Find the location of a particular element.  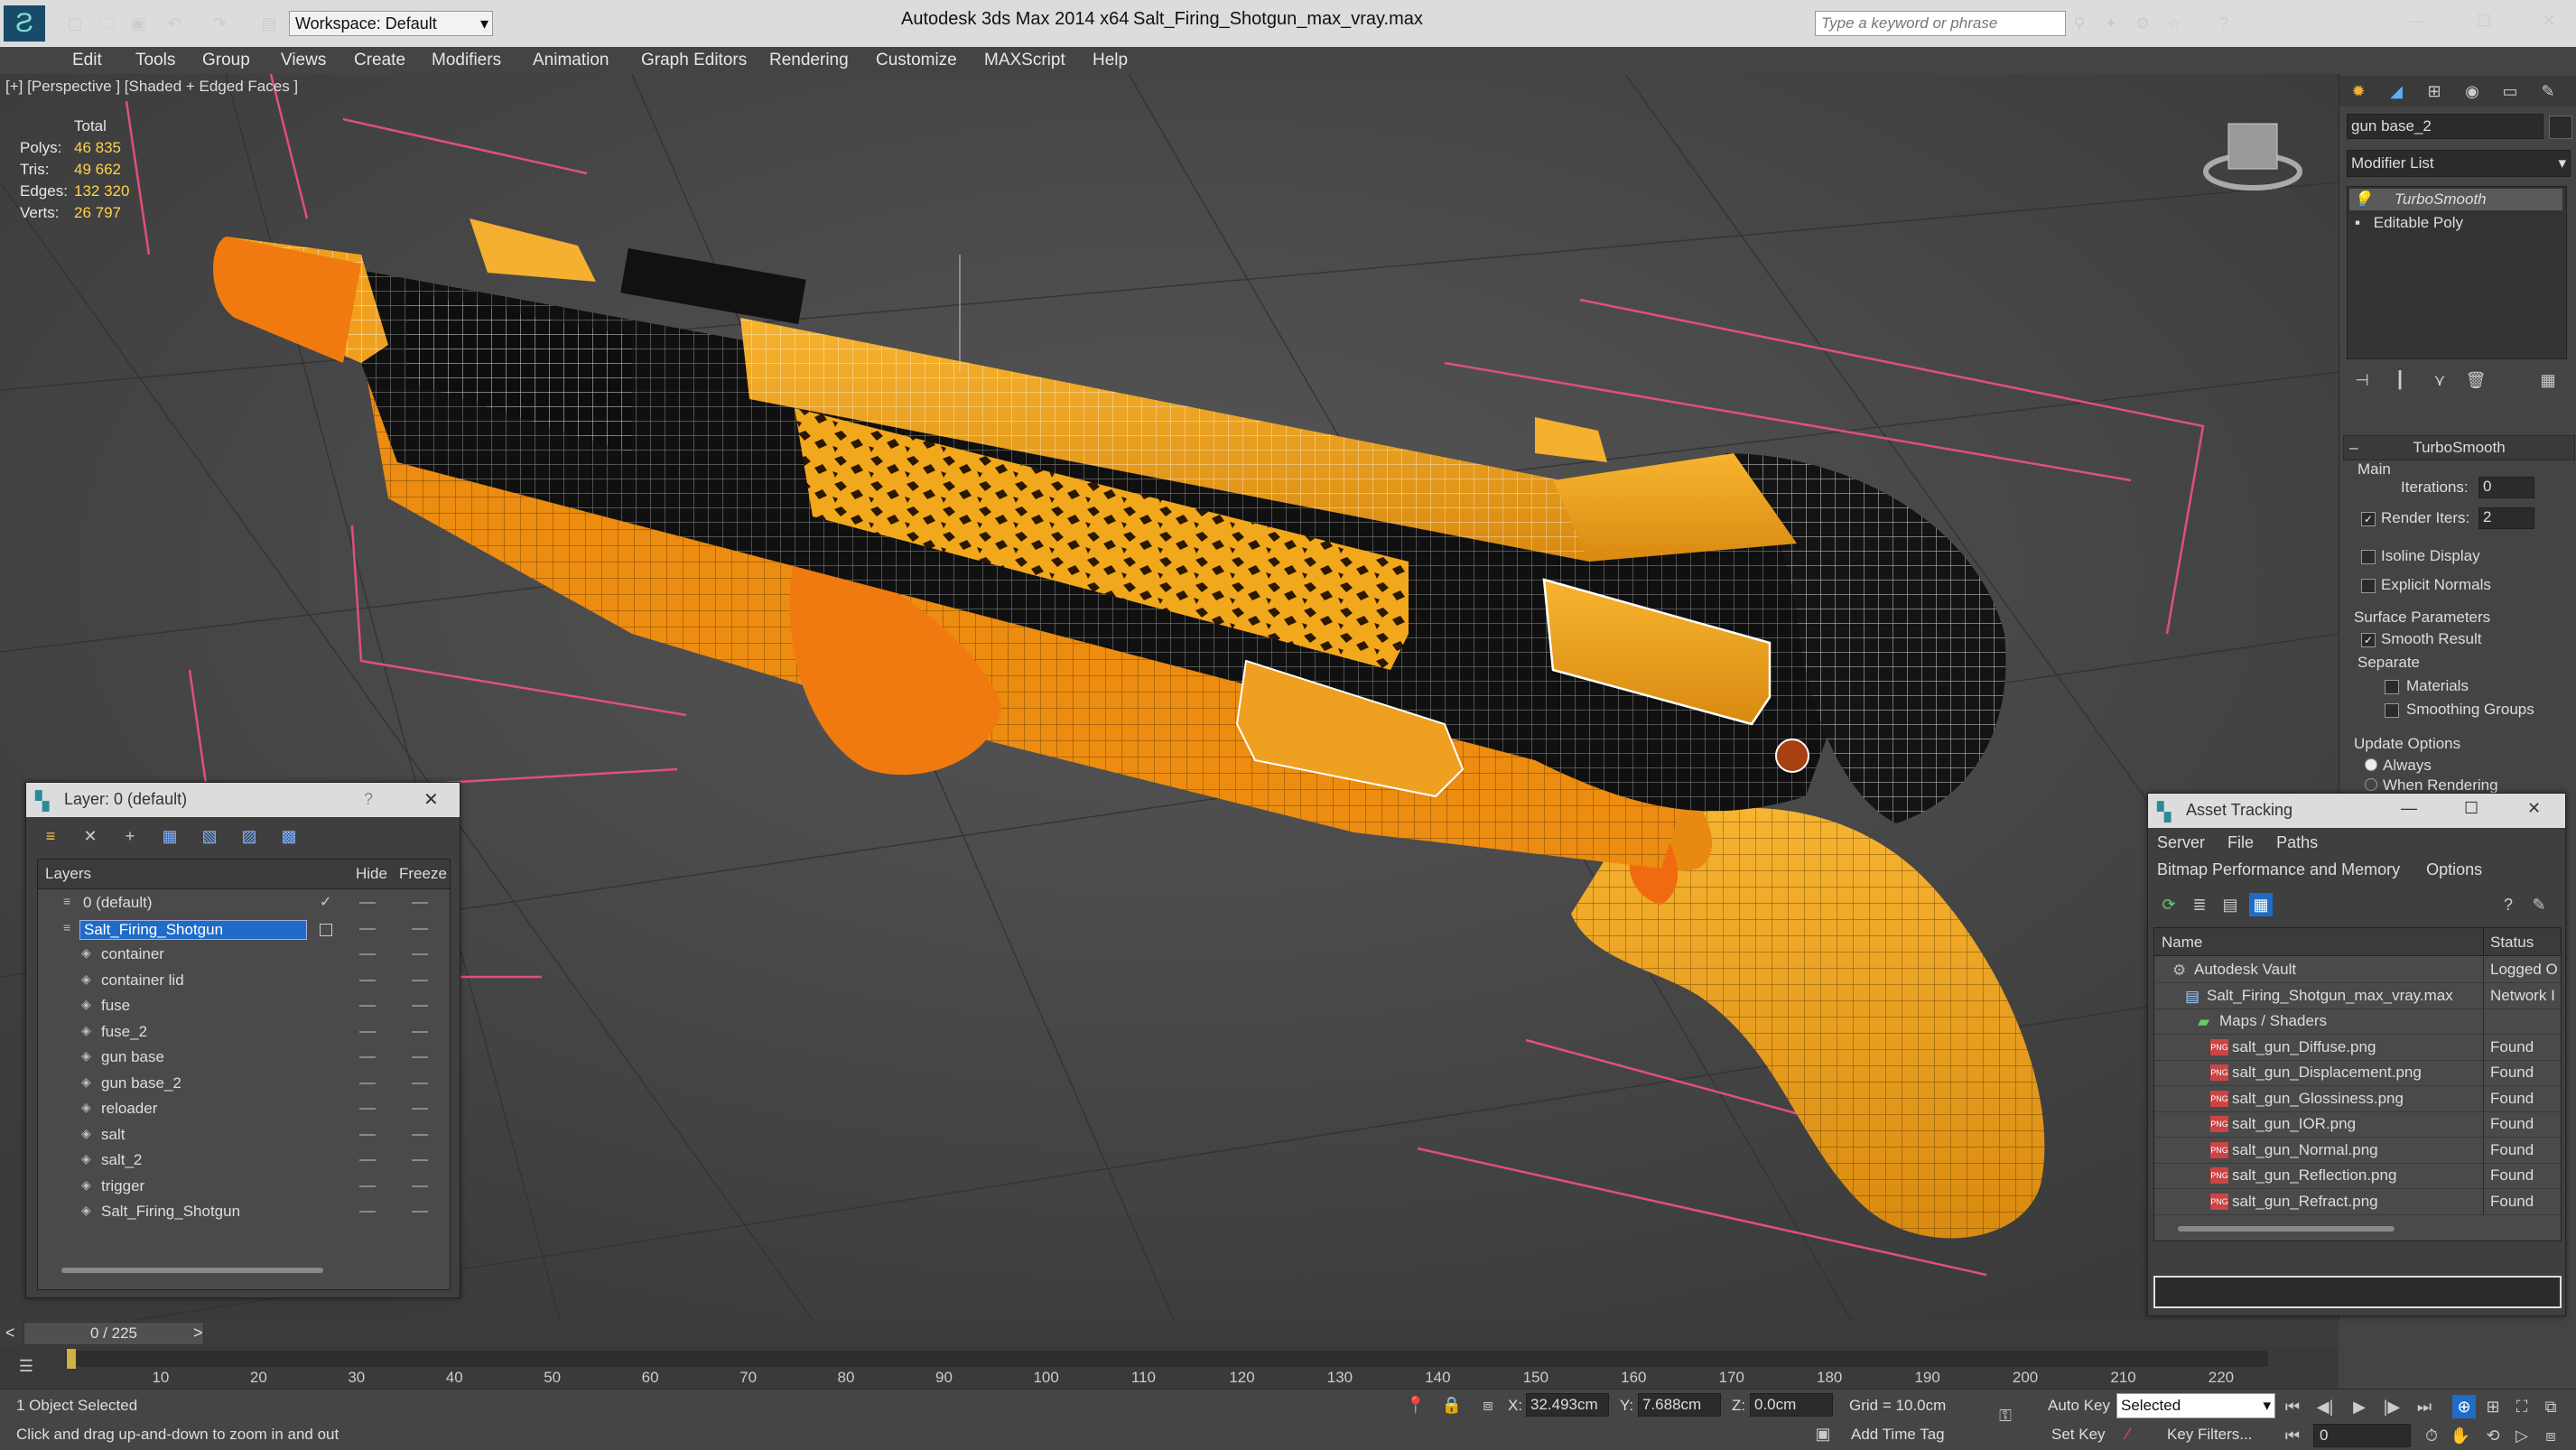

menu-help: Help is located at coordinates (1110, 60).